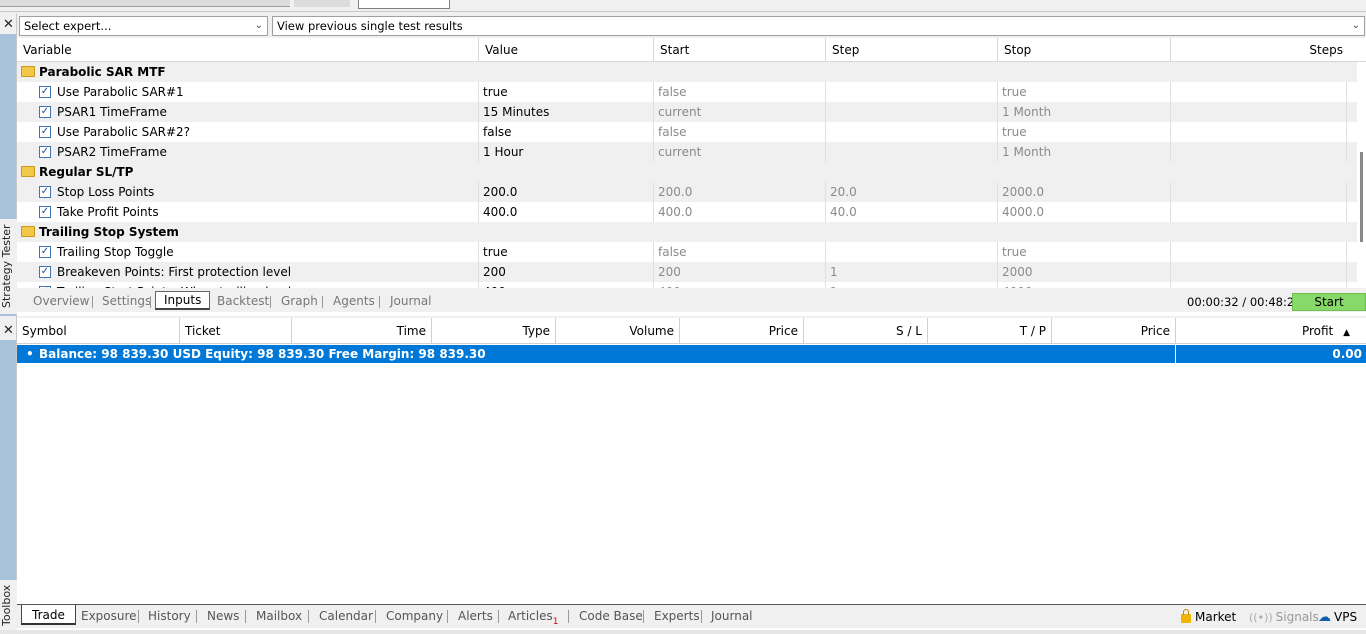 This screenshot has width=1366, height=634. Describe the element at coordinates (354, 302) in the screenshot. I see `tab-agents: Agents` at that location.